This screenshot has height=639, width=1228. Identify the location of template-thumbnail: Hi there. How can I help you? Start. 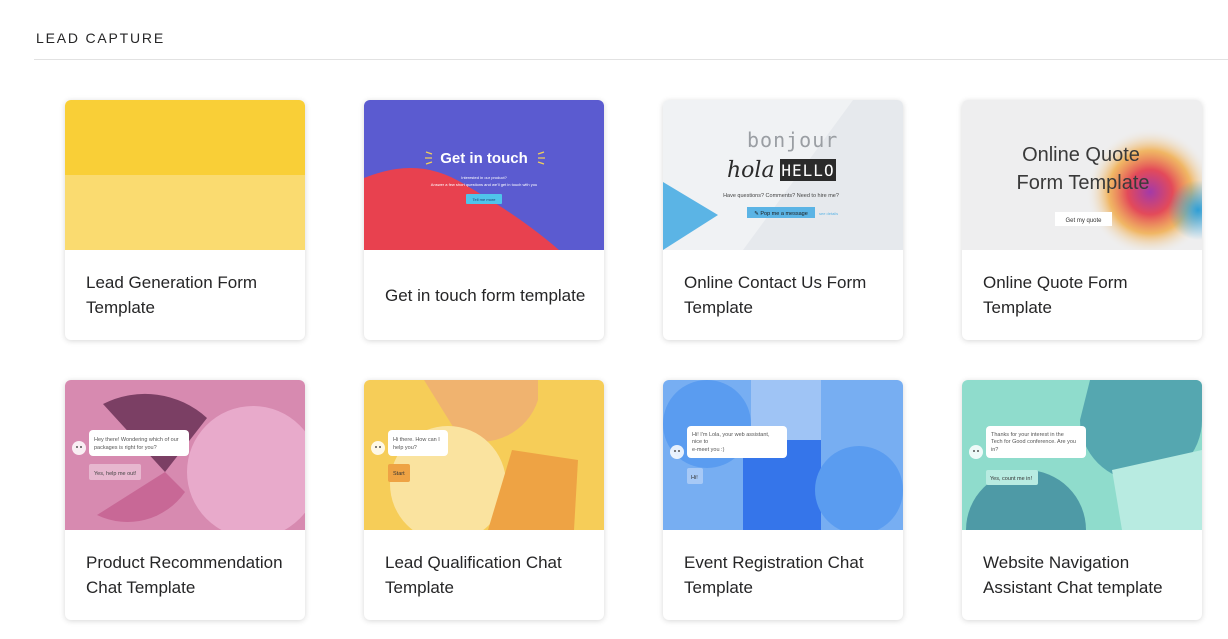
(484, 455).